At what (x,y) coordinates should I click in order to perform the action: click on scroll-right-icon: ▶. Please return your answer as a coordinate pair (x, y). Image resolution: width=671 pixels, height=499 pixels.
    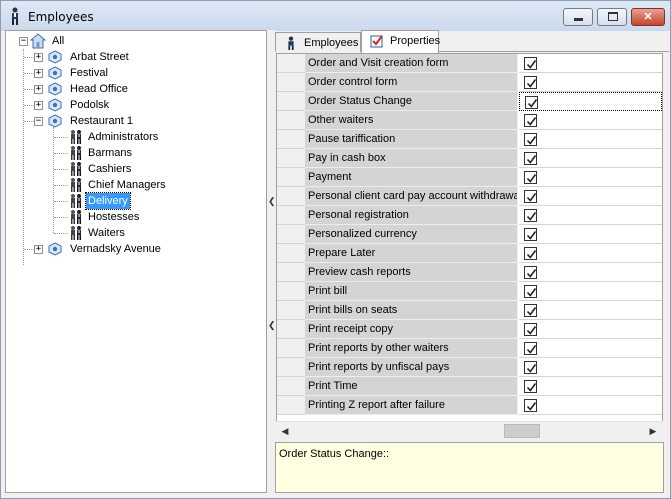
    Looking at the image, I should click on (653, 431).